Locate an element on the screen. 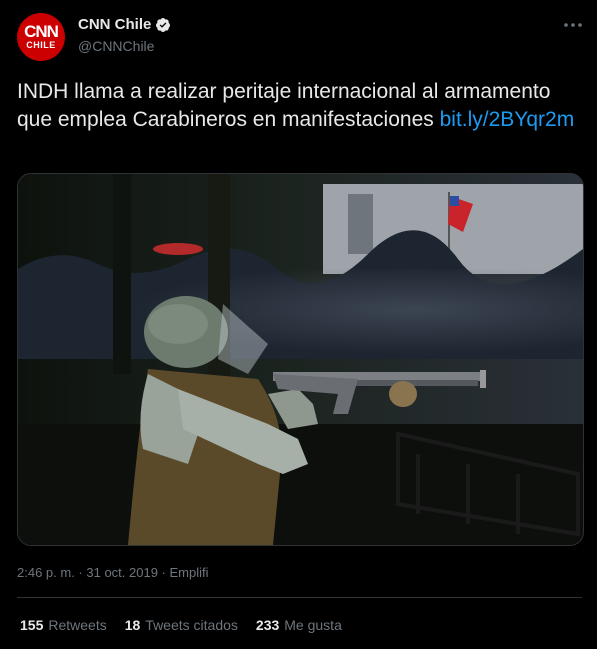 Image resolution: width=597 pixels, height=649 pixels. likes-label: Me gusta is located at coordinates (313, 625).